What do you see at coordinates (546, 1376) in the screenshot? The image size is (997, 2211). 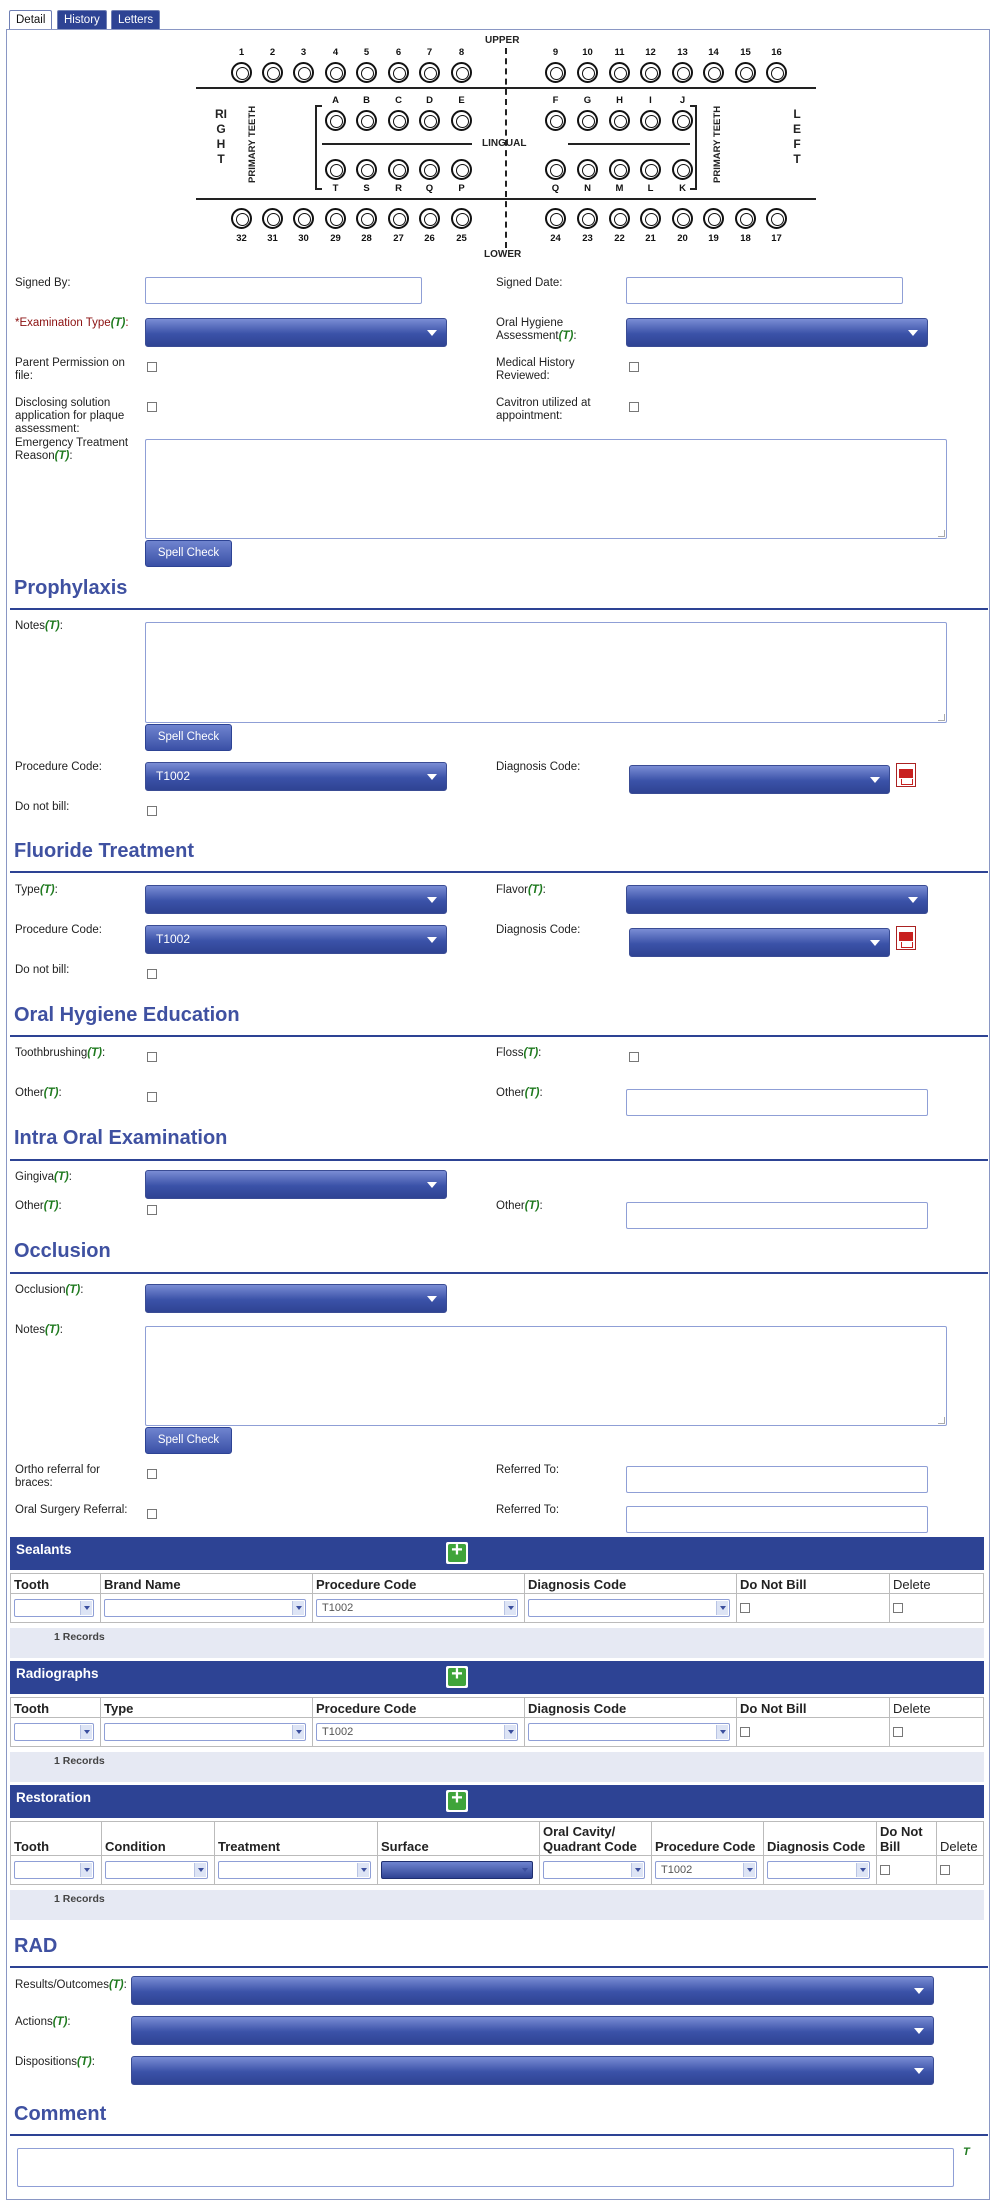 I see `occlusion-notes-textarea` at bounding box center [546, 1376].